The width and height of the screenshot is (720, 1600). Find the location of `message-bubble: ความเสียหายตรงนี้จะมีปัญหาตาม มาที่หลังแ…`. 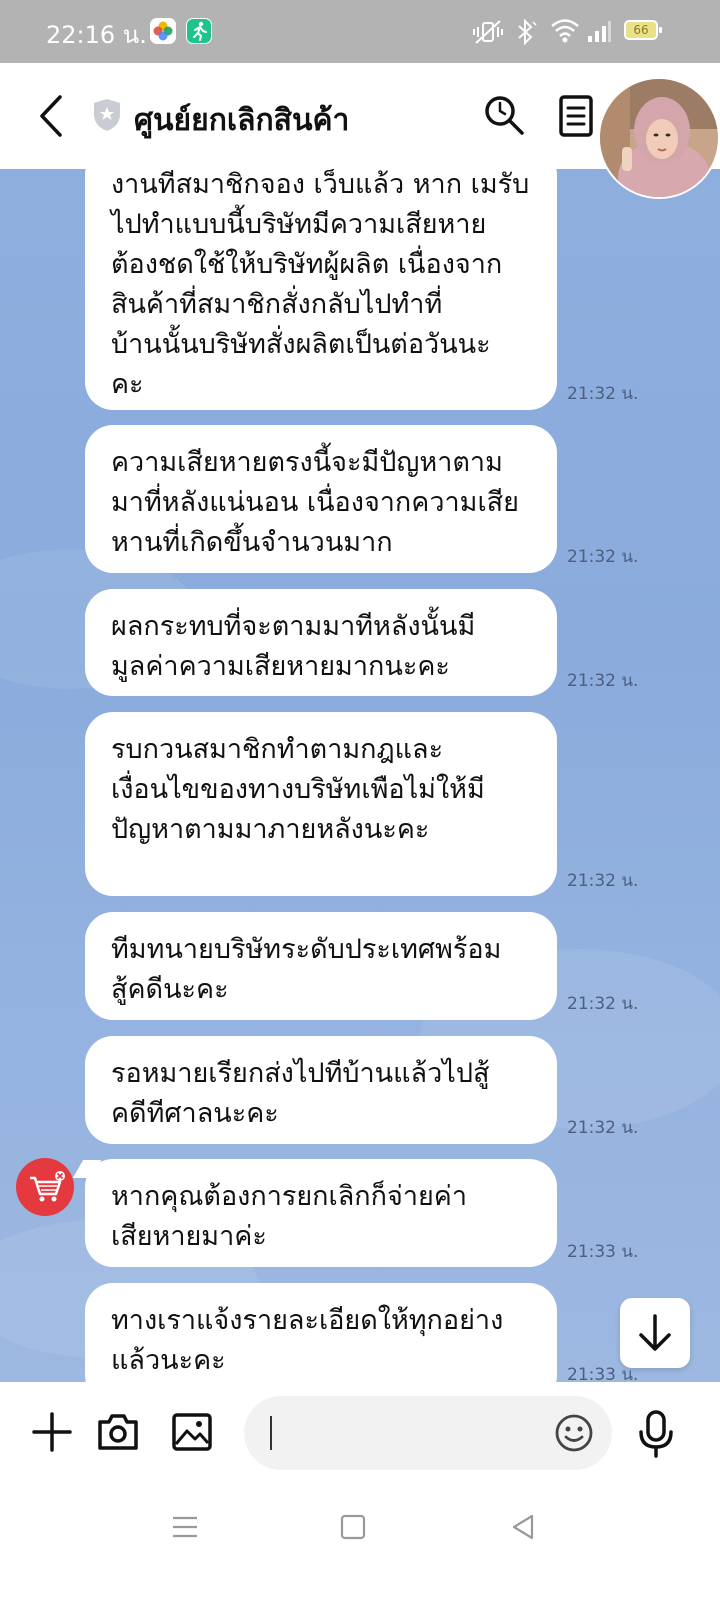

message-bubble: ความเสียหายตรงนี้จะมีปัญหาตาม มาที่หลังแ… is located at coordinates (321, 499).